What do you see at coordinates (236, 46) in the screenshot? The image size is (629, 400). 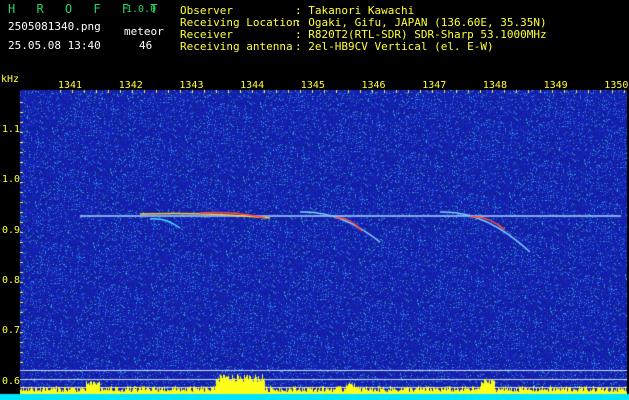 I see `info-key-antenna: Receiving antenna` at bounding box center [236, 46].